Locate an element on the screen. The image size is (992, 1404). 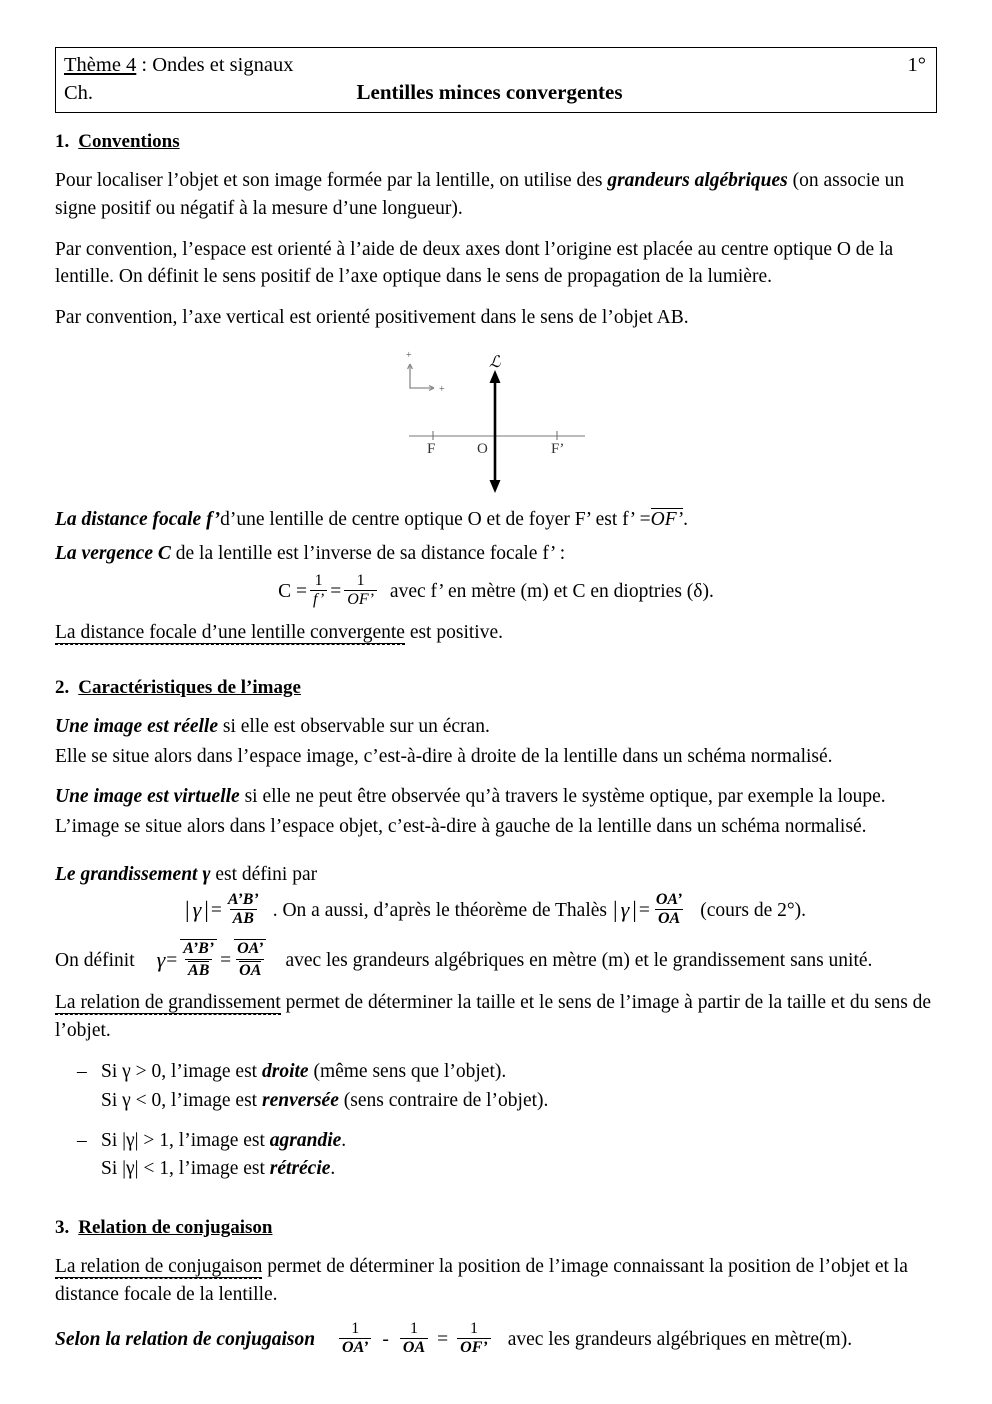
orientation-reference-icon is located at coordinates (420, 377).